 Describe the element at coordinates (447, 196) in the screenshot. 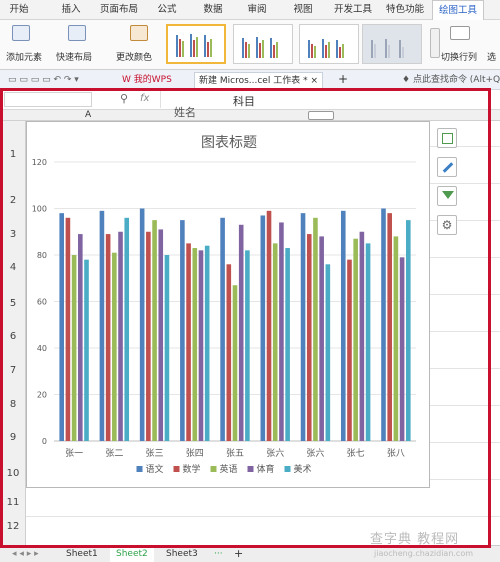

I see `chart-filter-icon` at that location.